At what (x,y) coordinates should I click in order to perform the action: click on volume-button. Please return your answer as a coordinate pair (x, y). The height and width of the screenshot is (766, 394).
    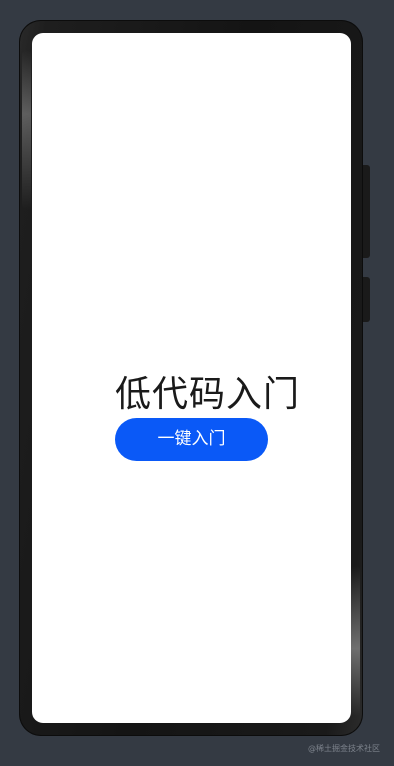
    Looking at the image, I should click on (366, 211).